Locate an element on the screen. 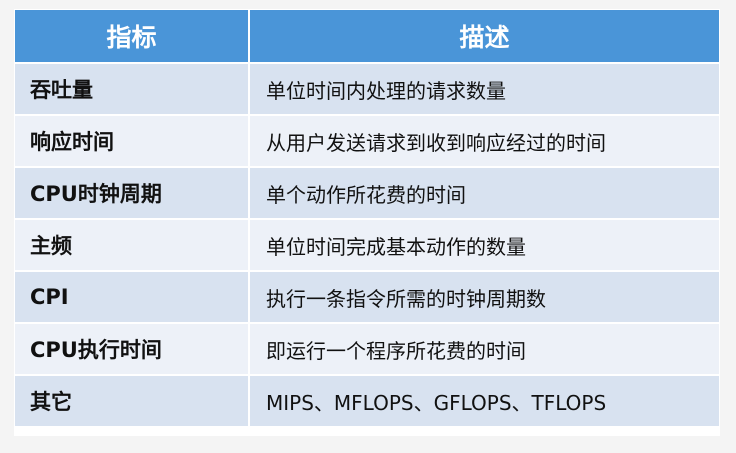 Image resolution: width=736 pixels, height=453 pixels. metric-description: MIPS、MFLOPS、GFLOPS、TFLOPS is located at coordinates (483, 400).